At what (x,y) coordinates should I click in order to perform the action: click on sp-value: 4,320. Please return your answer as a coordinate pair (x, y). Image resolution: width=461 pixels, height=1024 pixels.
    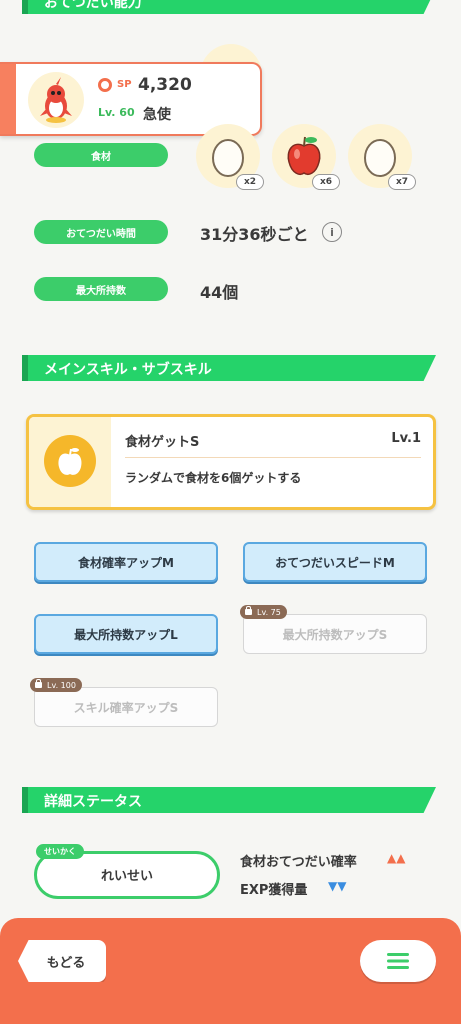
    Looking at the image, I should click on (165, 85).